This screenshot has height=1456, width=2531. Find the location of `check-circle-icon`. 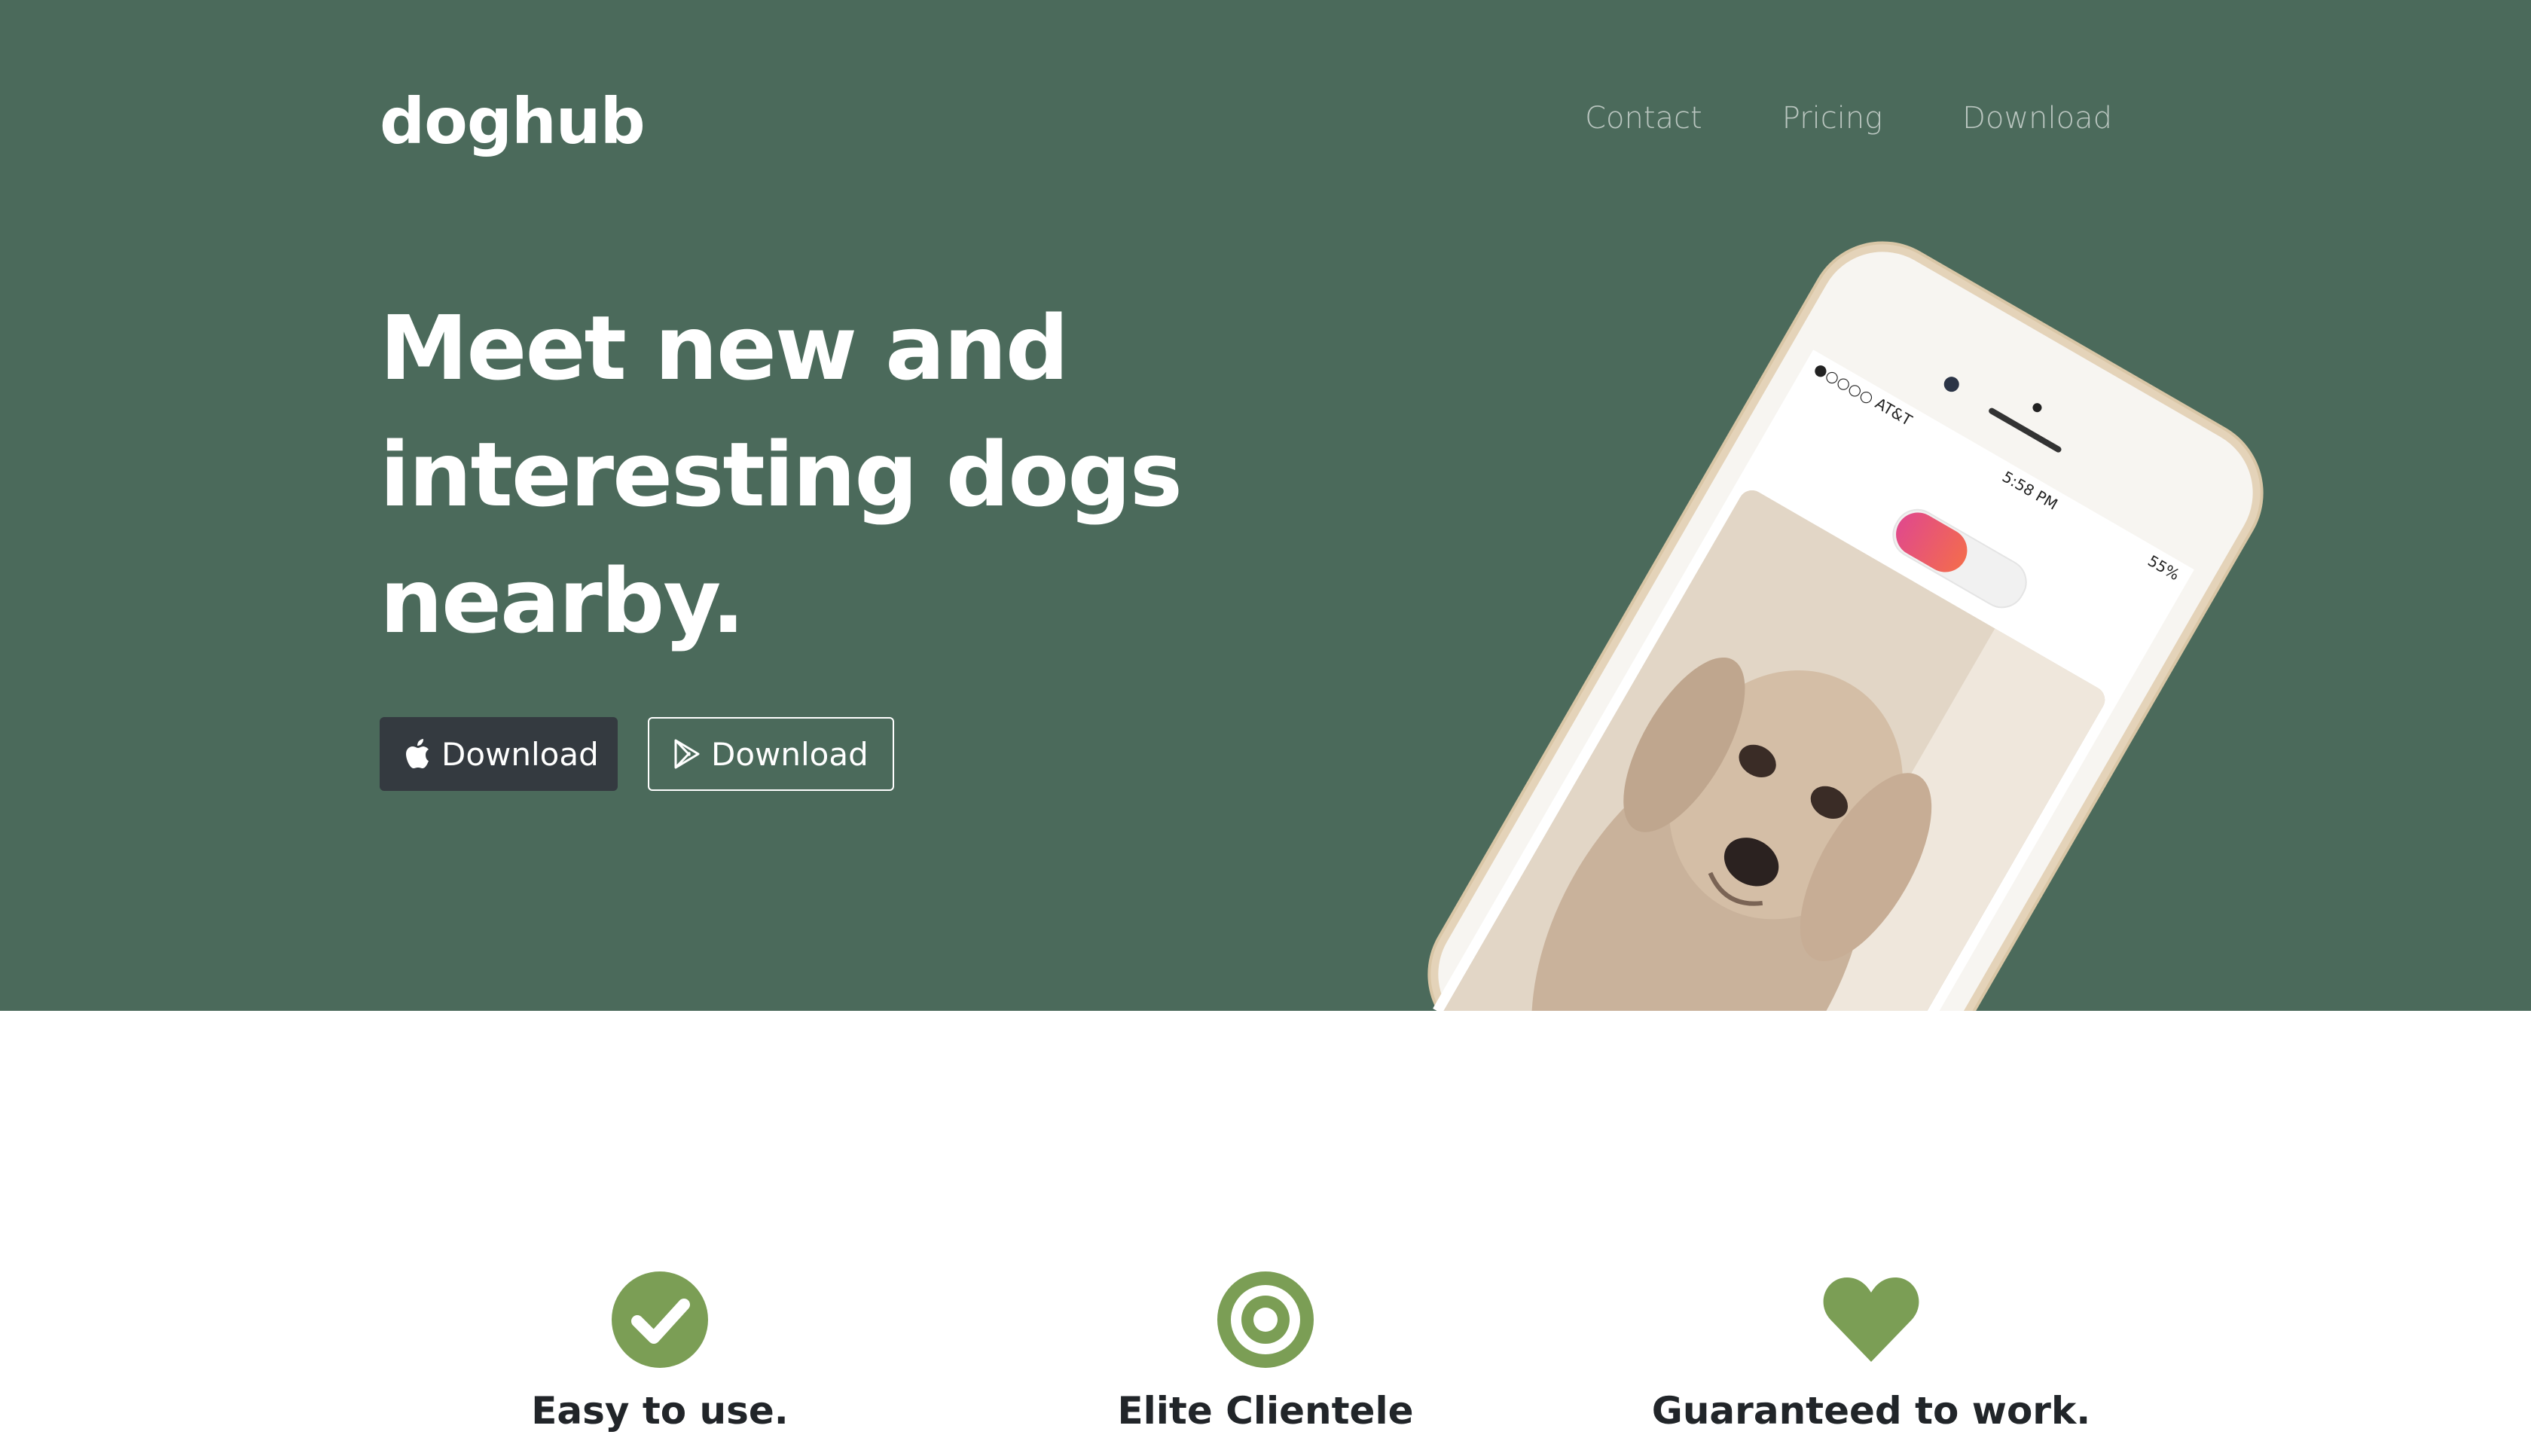

check-circle-icon is located at coordinates (660, 1319).